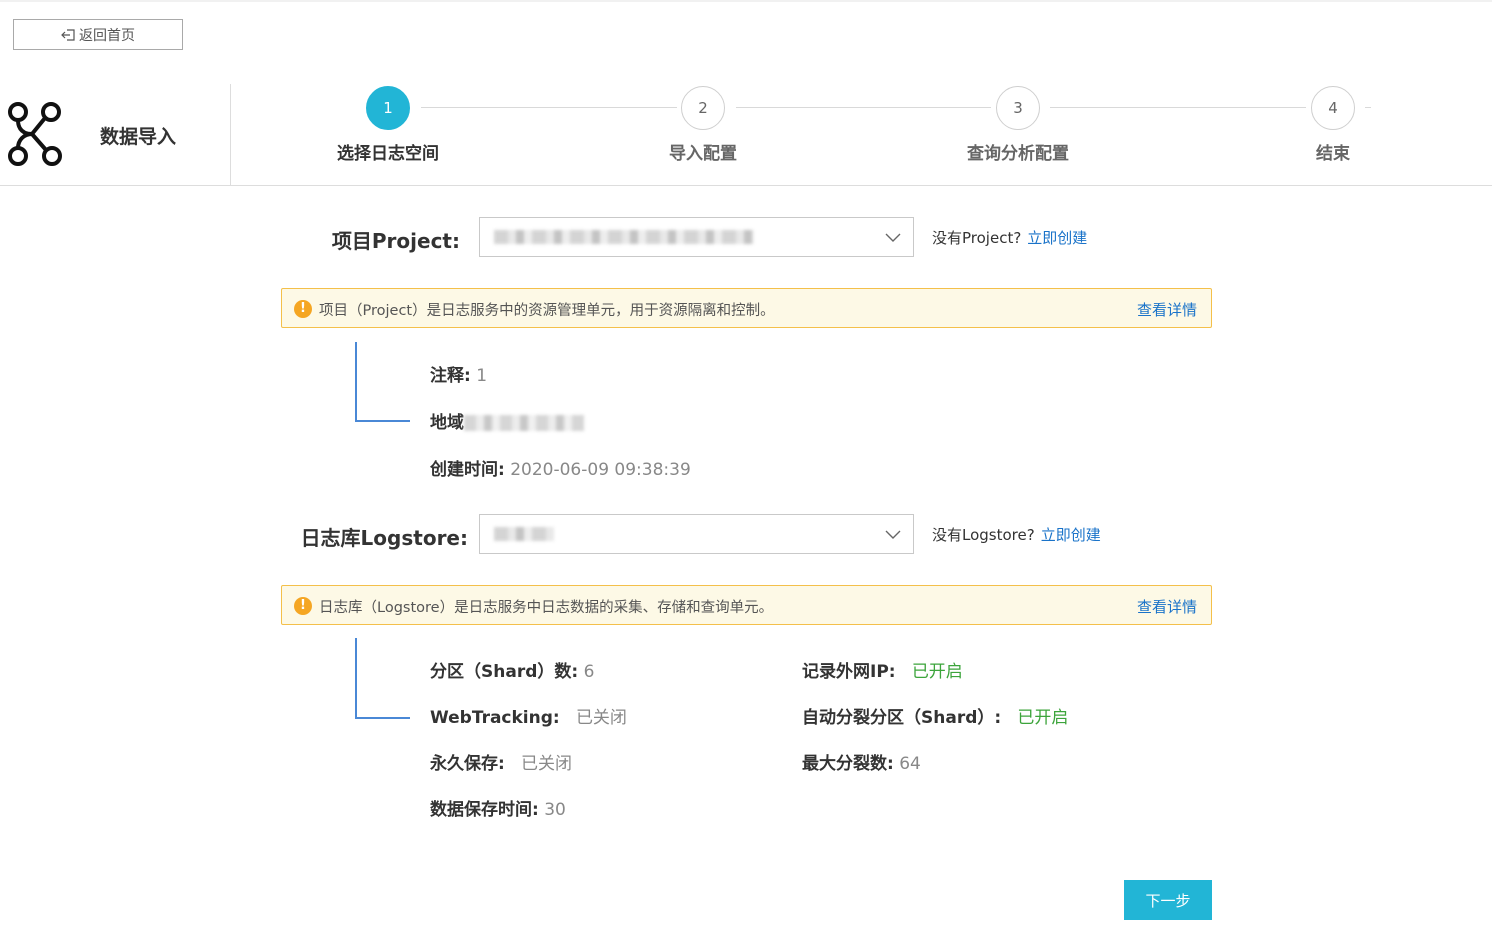 This screenshot has height=927, width=1492. Describe the element at coordinates (746, 1) in the screenshot. I see `top-divider` at that location.